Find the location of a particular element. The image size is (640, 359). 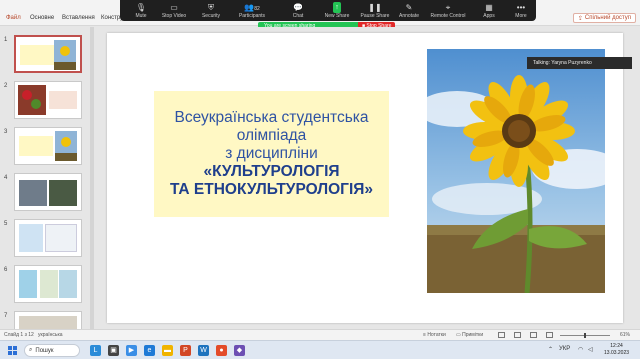

tray-expand-icon: ⌃ is located at coordinates (550, 349).